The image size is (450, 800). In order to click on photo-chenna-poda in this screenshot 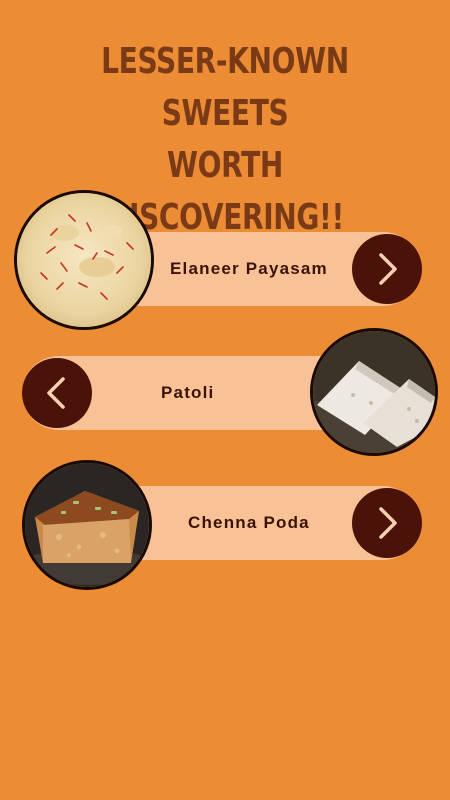, I will do `click(87, 525)`.